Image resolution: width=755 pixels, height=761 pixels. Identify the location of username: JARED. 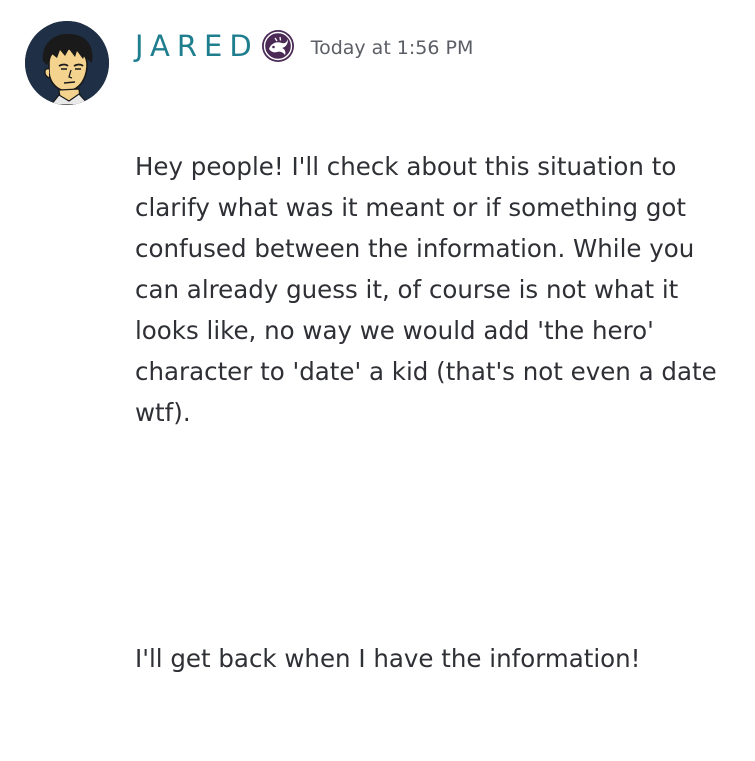
(197, 46).